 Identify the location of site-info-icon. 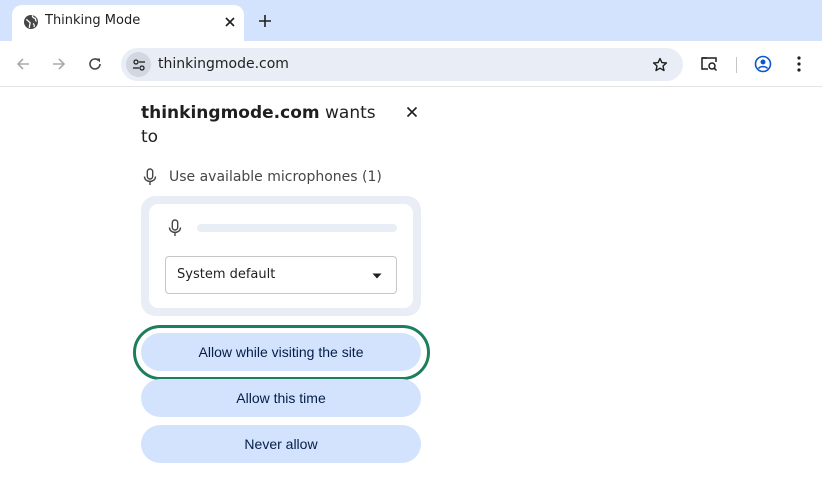
(138, 64).